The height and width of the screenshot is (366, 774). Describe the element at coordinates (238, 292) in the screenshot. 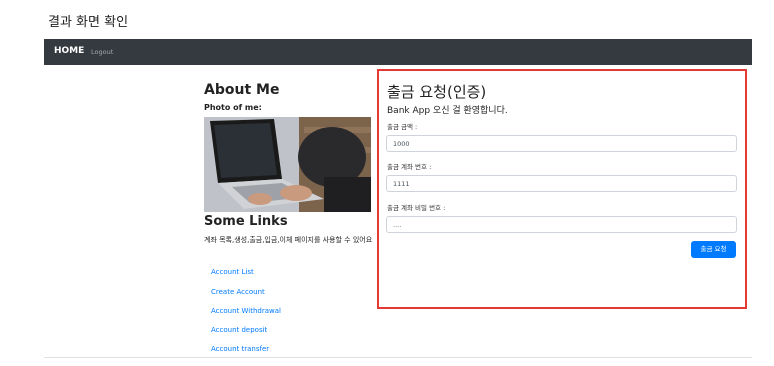

I see `link-create-account: Create Account` at that location.